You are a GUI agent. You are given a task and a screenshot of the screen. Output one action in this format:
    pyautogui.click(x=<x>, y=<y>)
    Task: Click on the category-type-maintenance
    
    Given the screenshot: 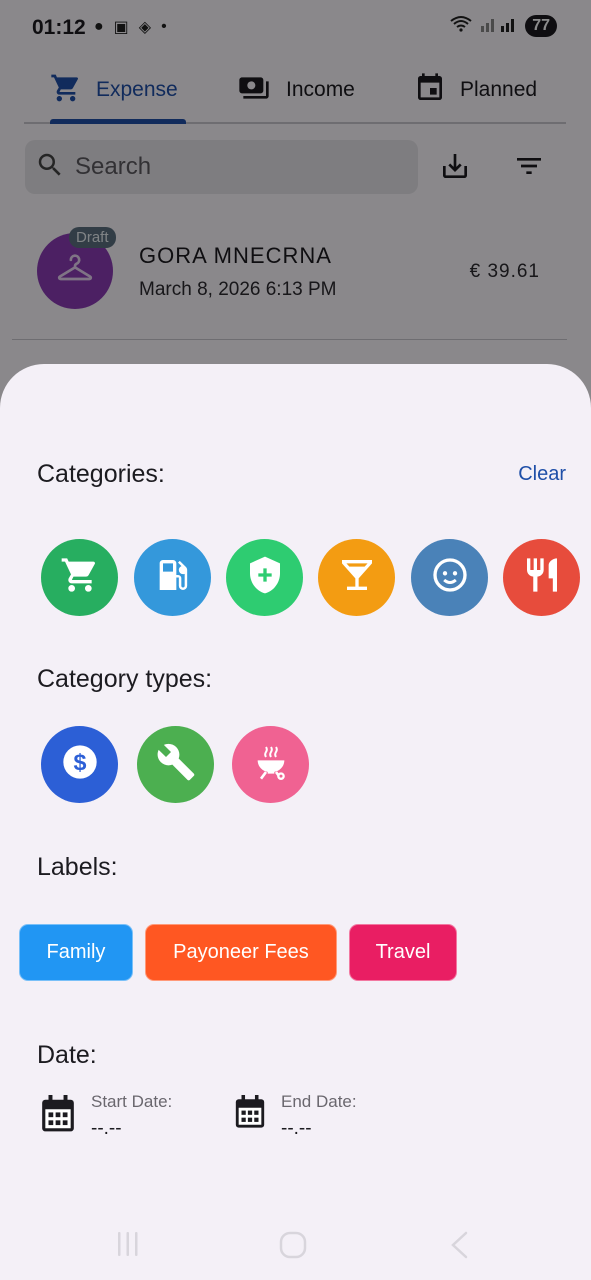 What is the action you would take?
    pyautogui.click(x=175, y=764)
    